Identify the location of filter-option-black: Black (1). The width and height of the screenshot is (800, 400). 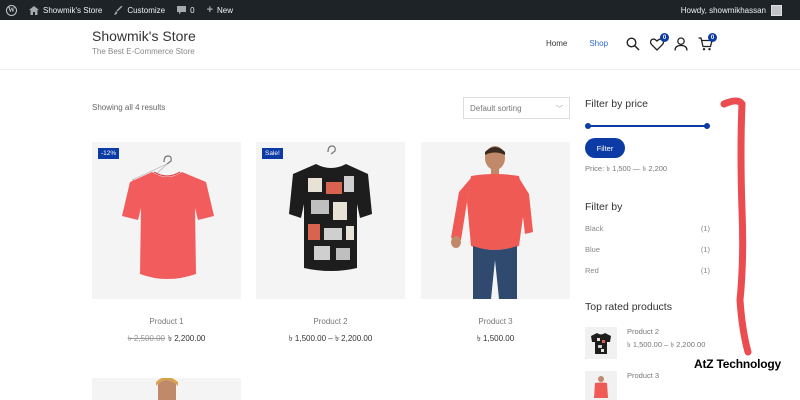
(647, 228).